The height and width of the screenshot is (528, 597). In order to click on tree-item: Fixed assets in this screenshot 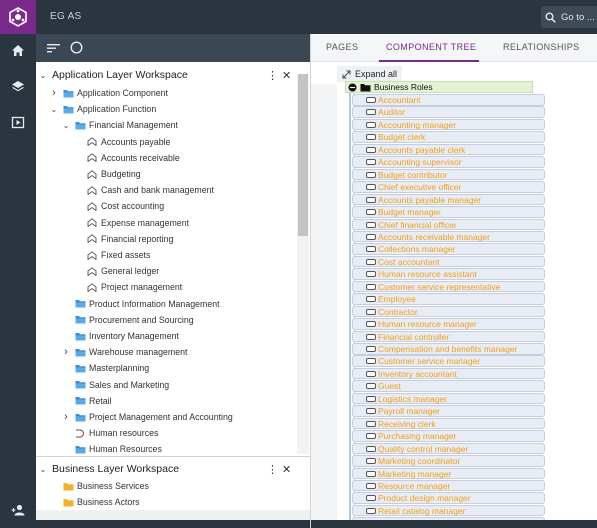, I will do `click(163, 255)`.